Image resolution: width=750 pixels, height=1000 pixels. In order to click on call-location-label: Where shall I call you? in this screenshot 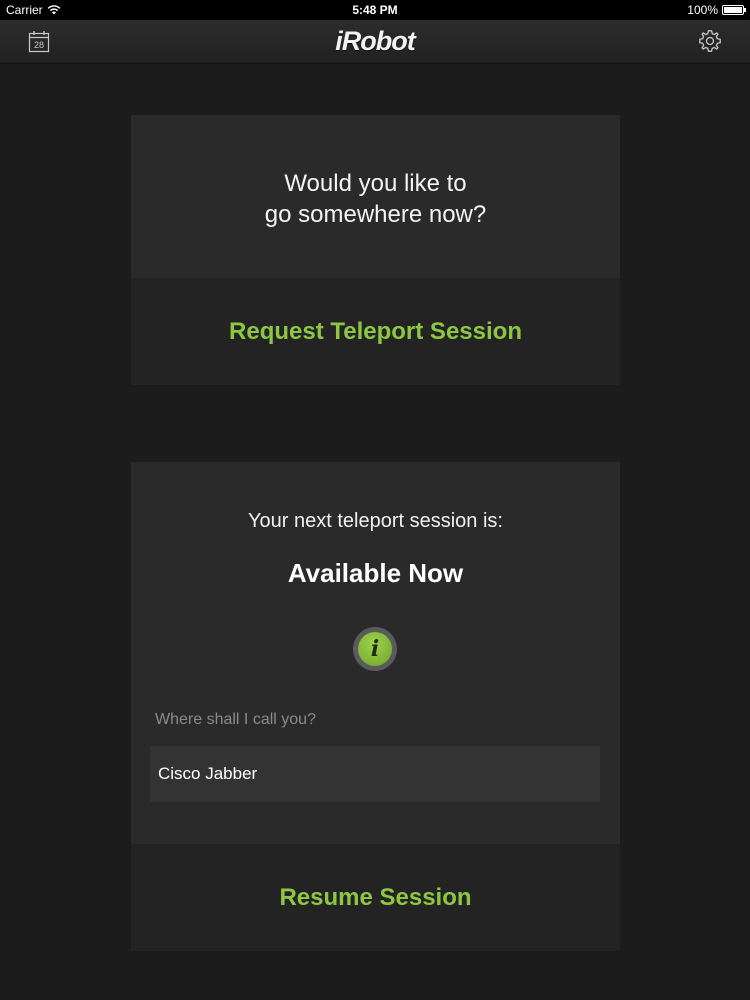, I will do `click(235, 719)`.